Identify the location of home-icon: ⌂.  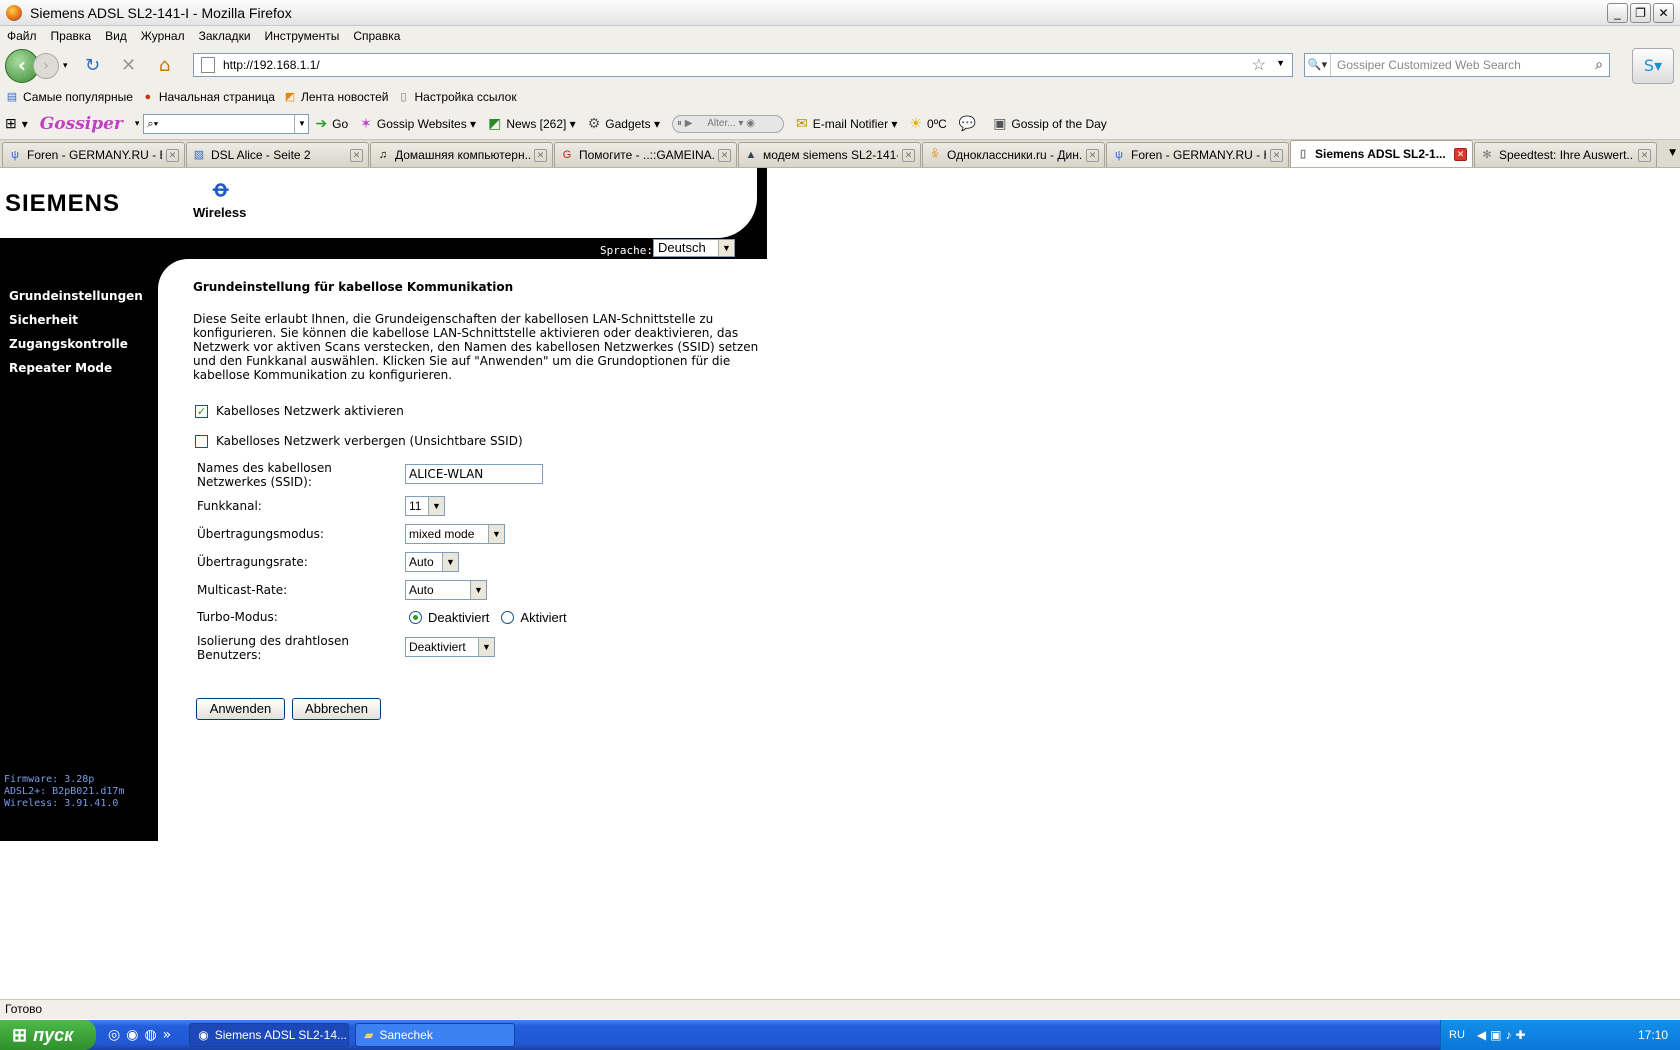
(165, 66).